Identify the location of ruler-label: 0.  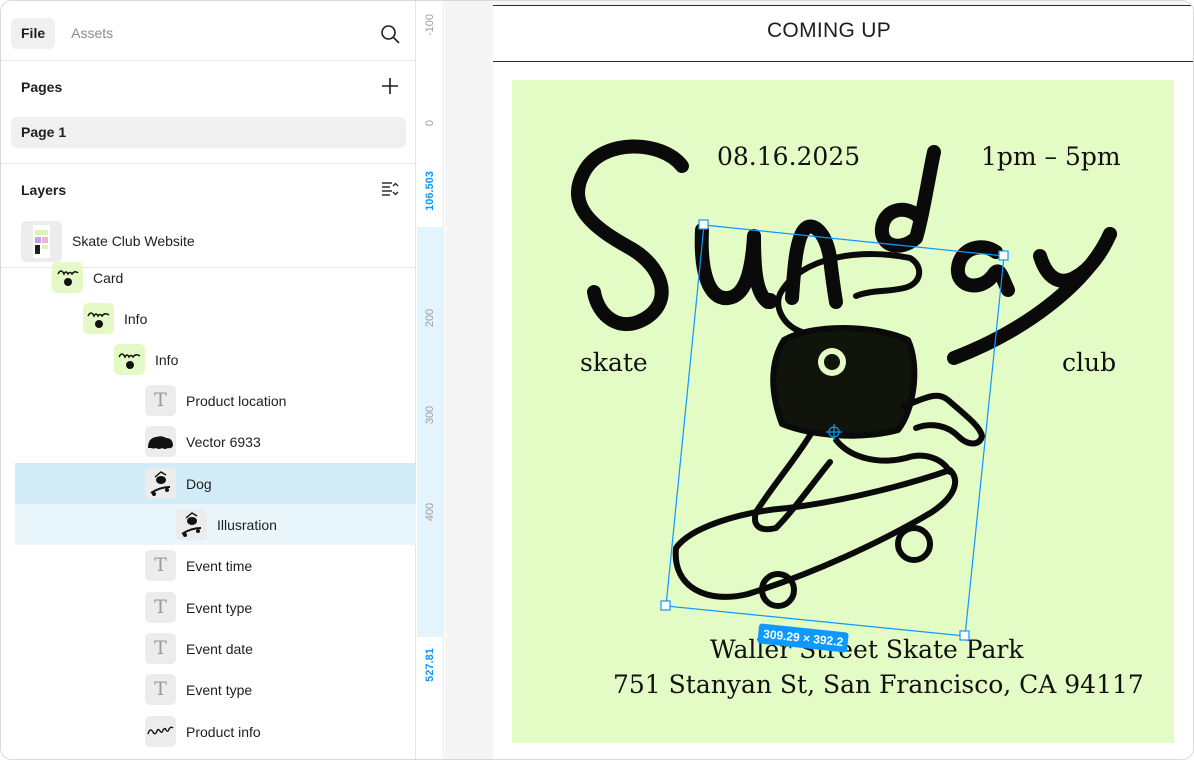
(430, 123).